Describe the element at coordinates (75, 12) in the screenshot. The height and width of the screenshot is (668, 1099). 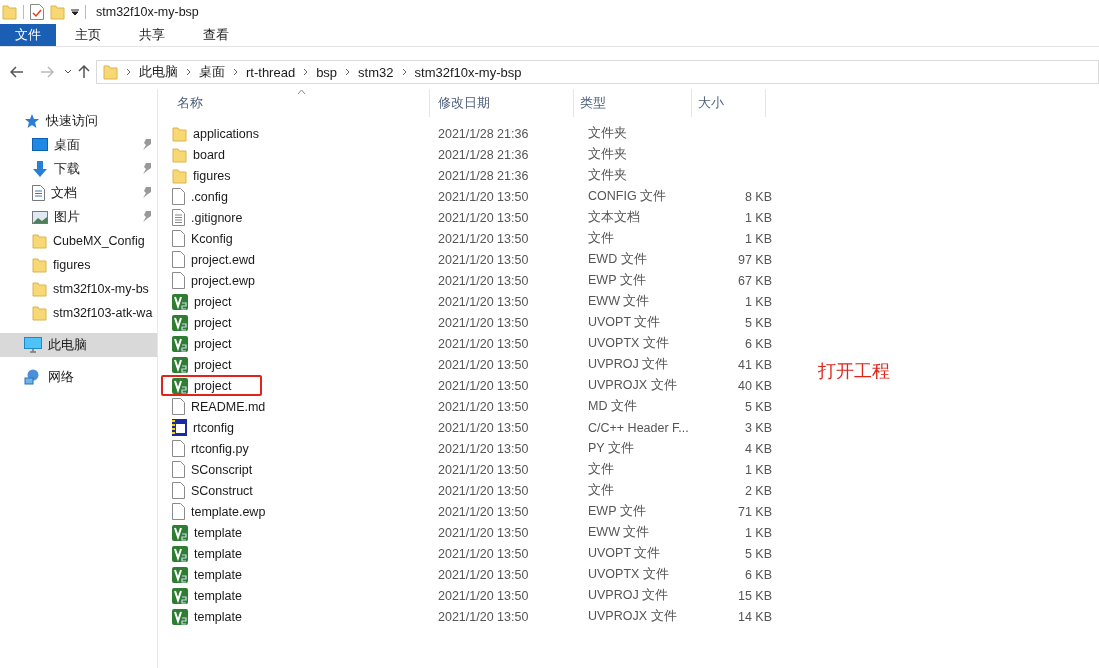
I see `dropdown-caret-icon` at that location.